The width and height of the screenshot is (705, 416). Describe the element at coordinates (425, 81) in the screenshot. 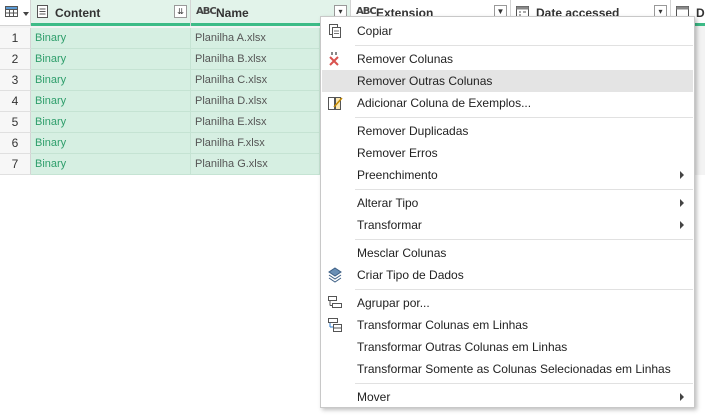

I see `menu-item-label: Remover Outras Colunas` at that location.